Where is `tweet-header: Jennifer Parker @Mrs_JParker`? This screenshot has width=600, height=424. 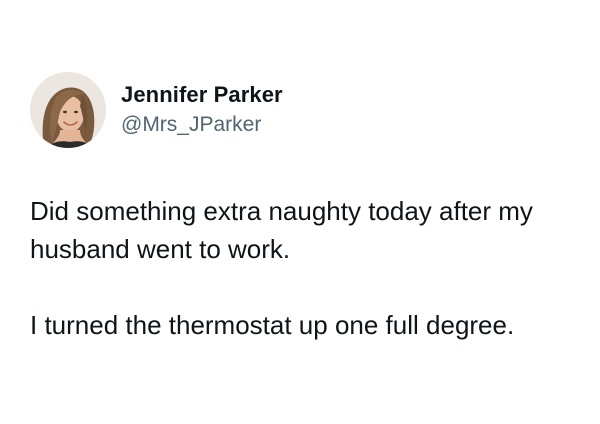 tweet-header: Jennifer Parker @Mrs_JParker is located at coordinates (156, 110).